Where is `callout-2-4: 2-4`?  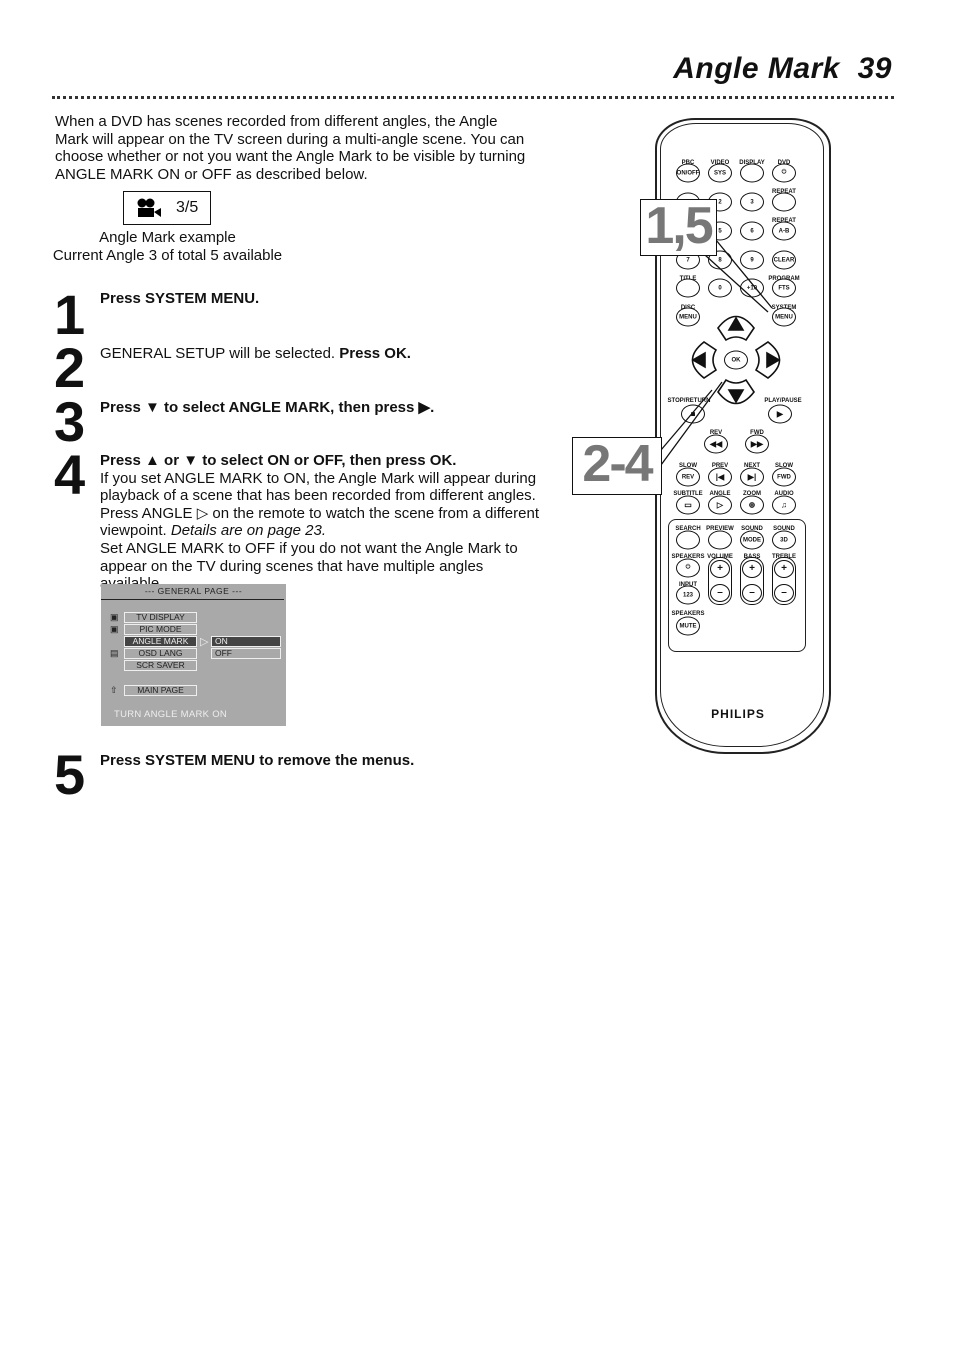
callout-2-4: 2-4 is located at coordinates (617, 466).